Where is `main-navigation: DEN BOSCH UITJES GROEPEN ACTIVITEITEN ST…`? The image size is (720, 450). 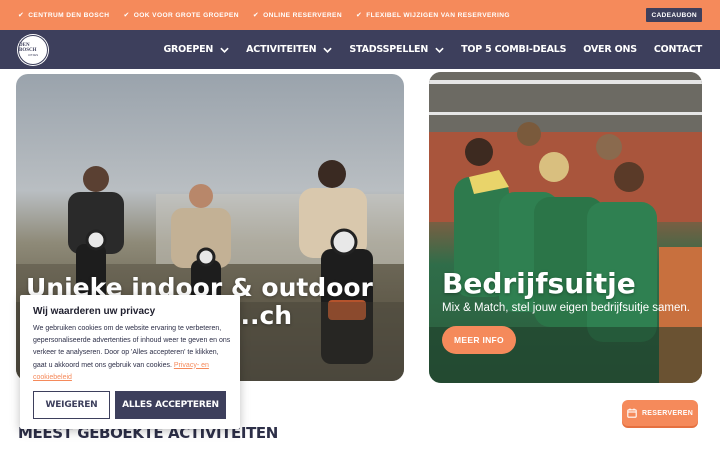
main-navigation: DEN BOSCH UITJES GROEPEN ACTIVITEITEN ST… is located at coordinates (360, 49).